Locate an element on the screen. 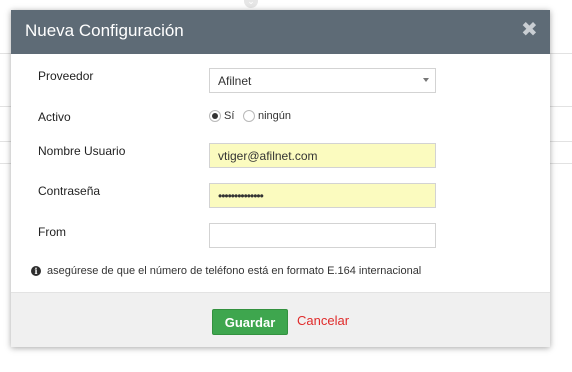 The width and height of the screenshot is (572, 372). provider-select: Afilnet is located at coordinates (322, 80).